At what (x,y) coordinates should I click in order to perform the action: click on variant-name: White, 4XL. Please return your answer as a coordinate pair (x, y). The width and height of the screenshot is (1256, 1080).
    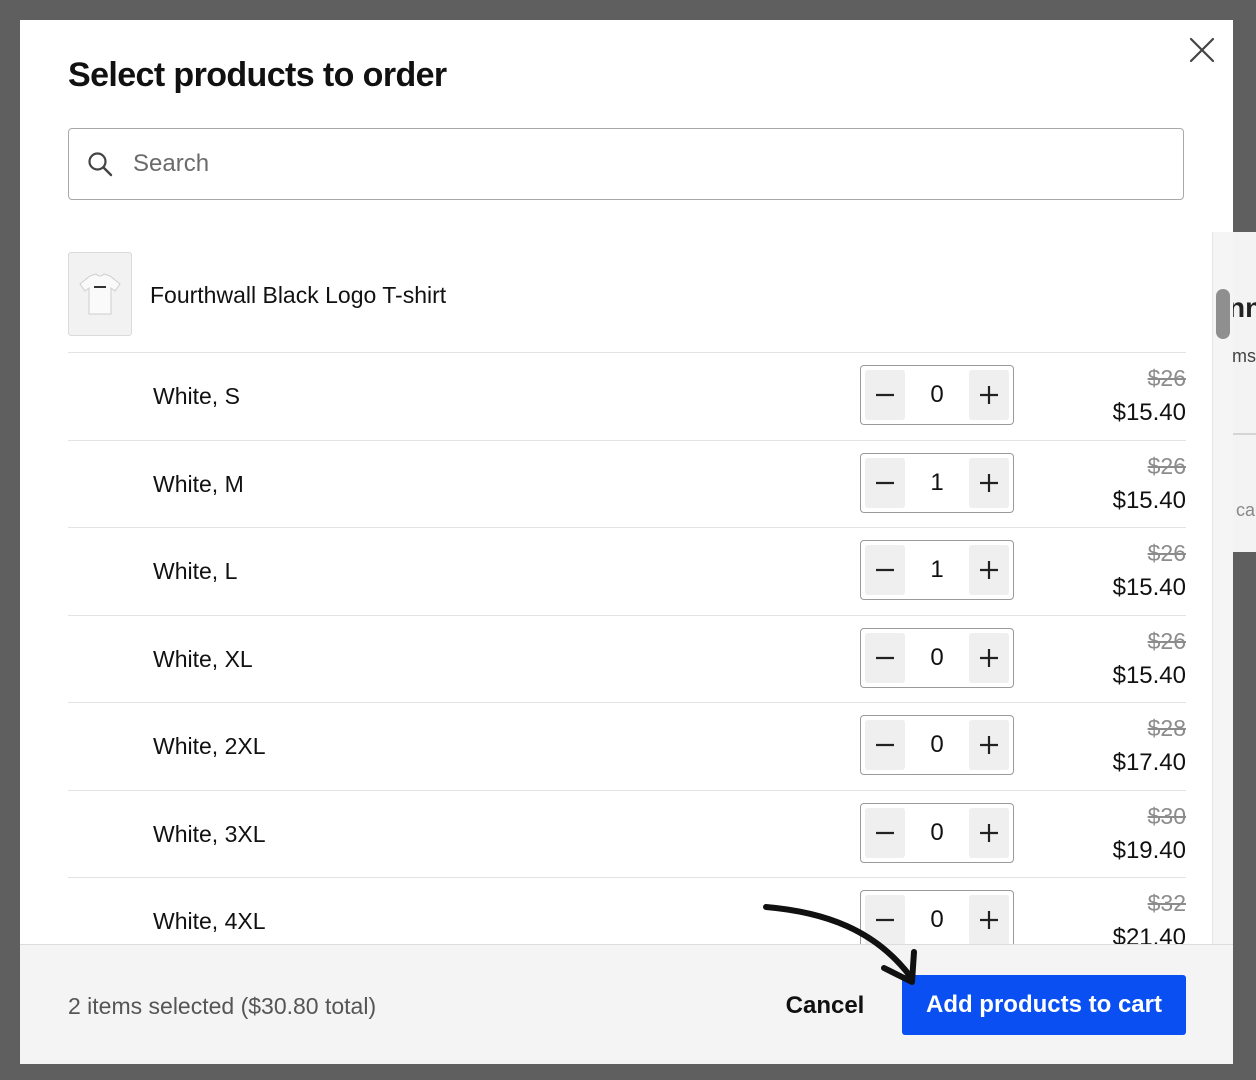
    Looking at the image, I should click on (209, 921).